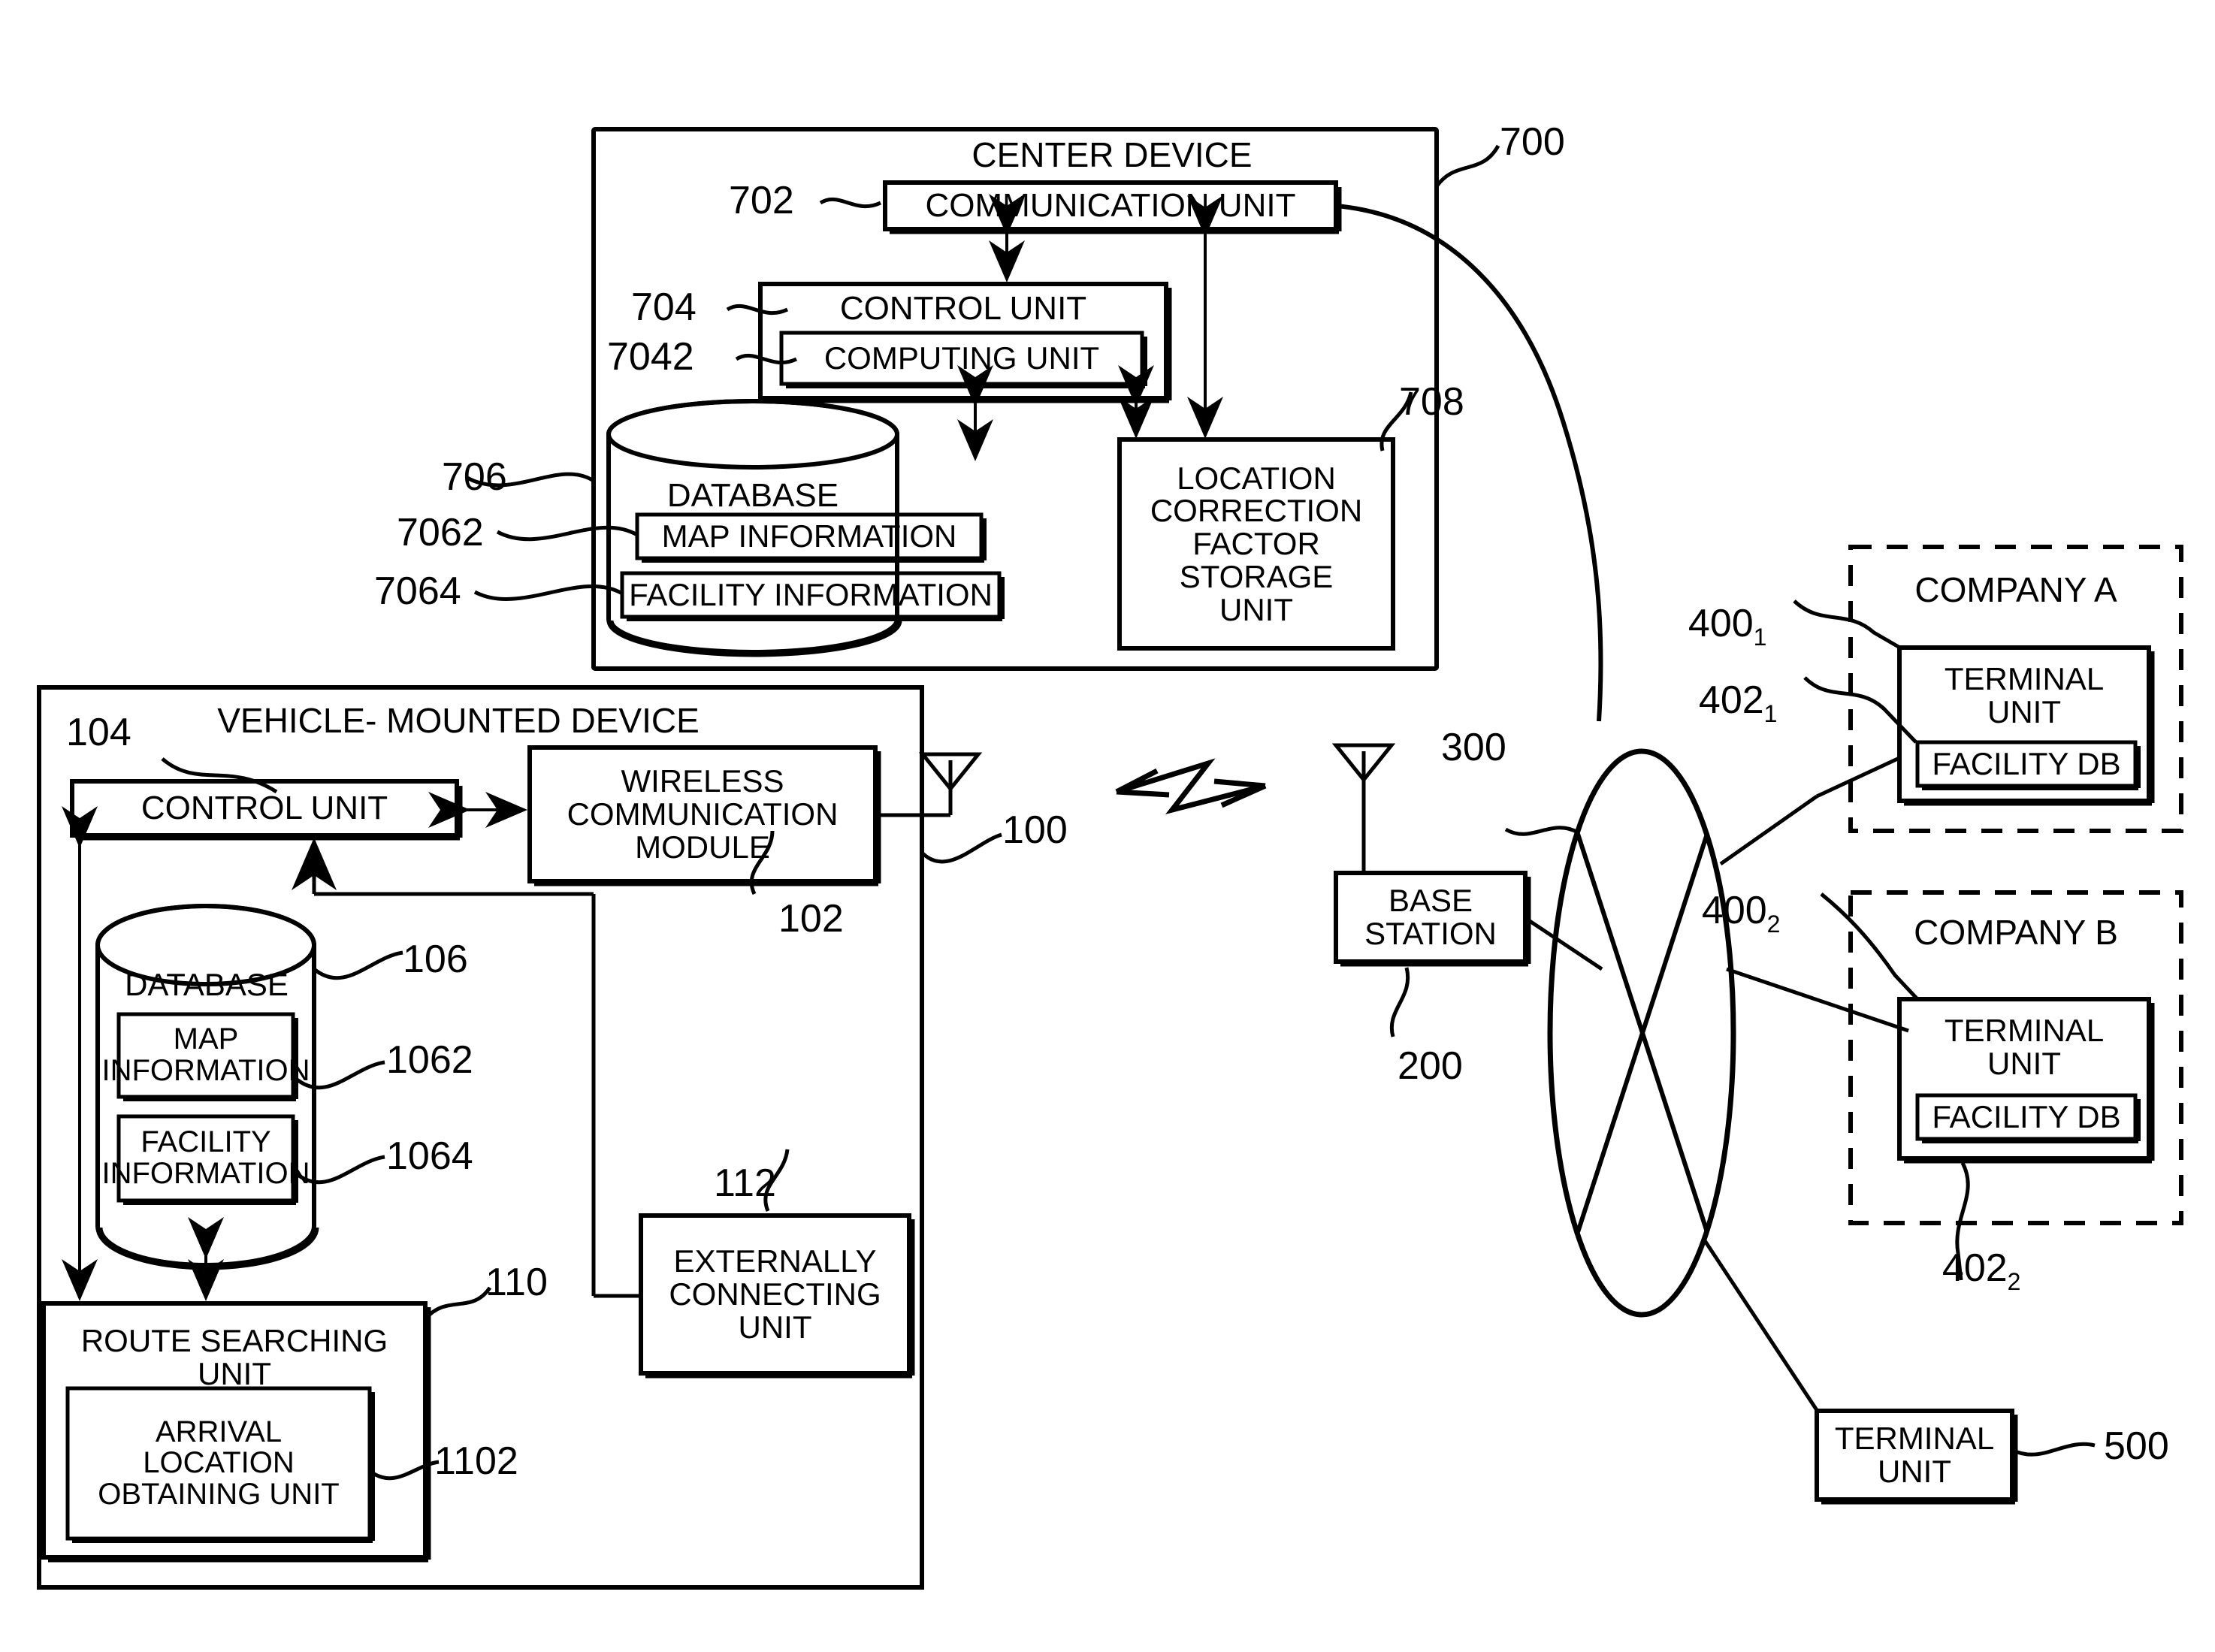 This screenshot has height=1652, width=2215. I want to click on map-information-ref-center: 7062, so click(440, 532).